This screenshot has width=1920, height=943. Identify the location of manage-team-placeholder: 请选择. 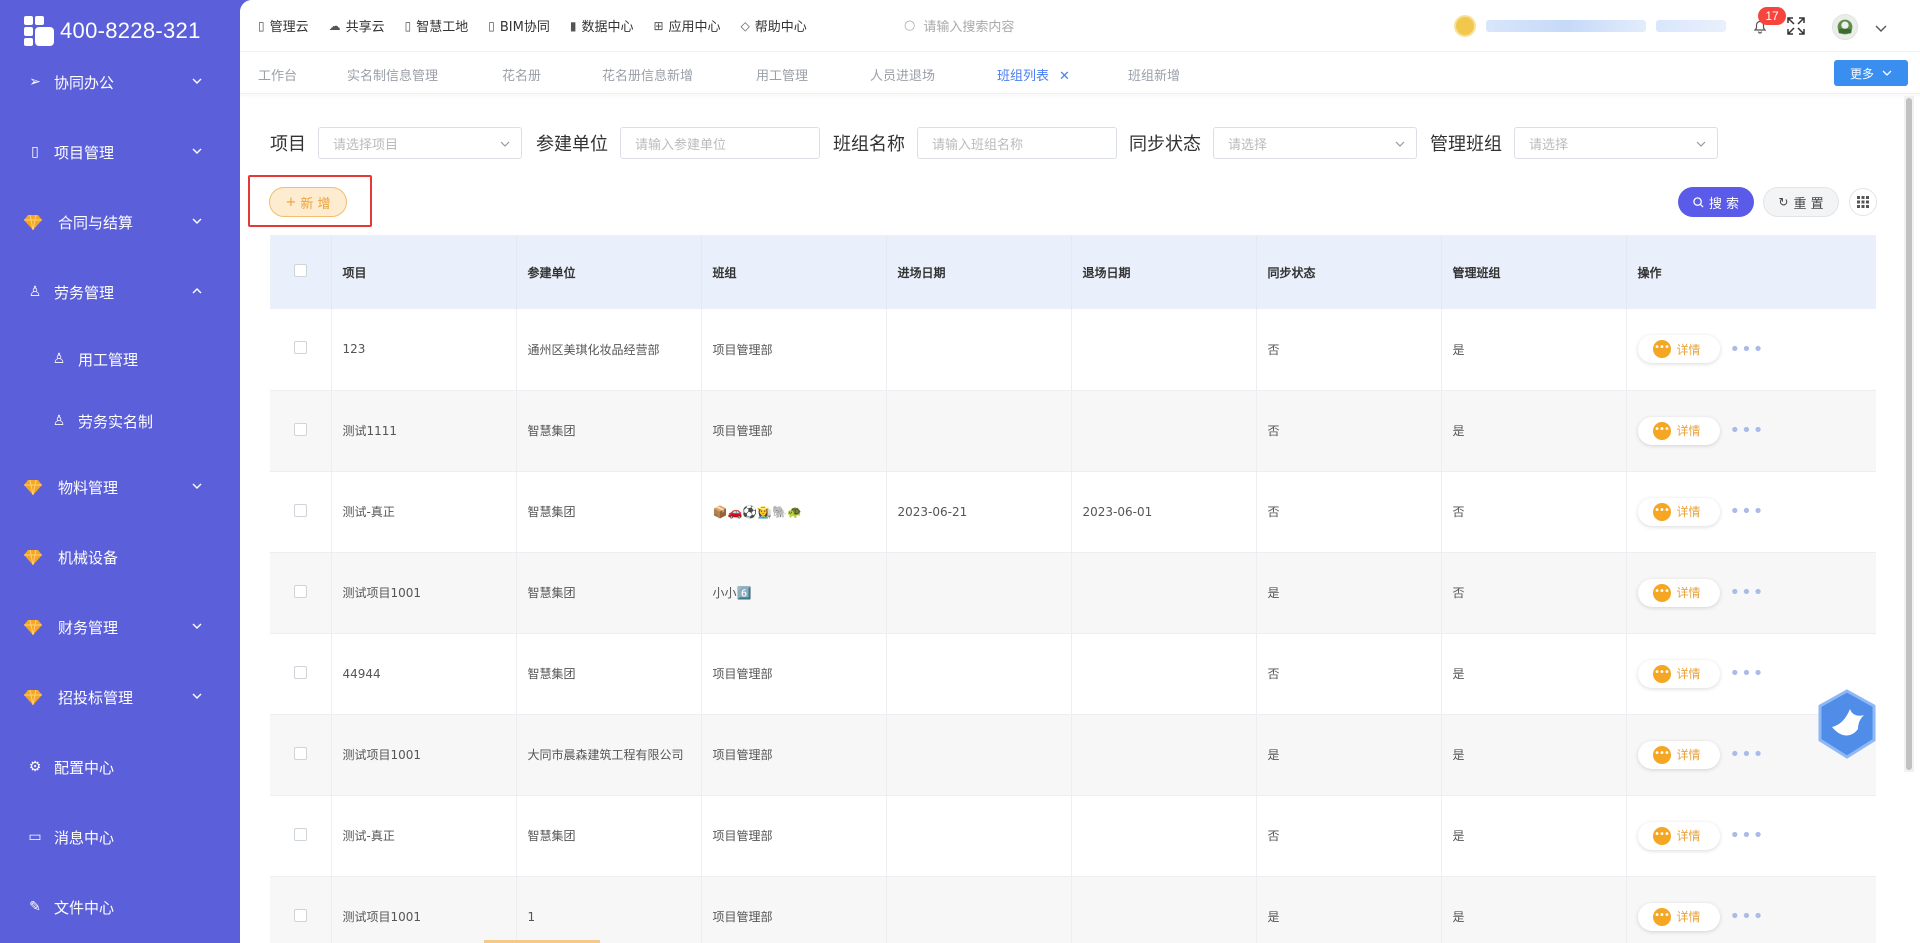
(1549, 145).